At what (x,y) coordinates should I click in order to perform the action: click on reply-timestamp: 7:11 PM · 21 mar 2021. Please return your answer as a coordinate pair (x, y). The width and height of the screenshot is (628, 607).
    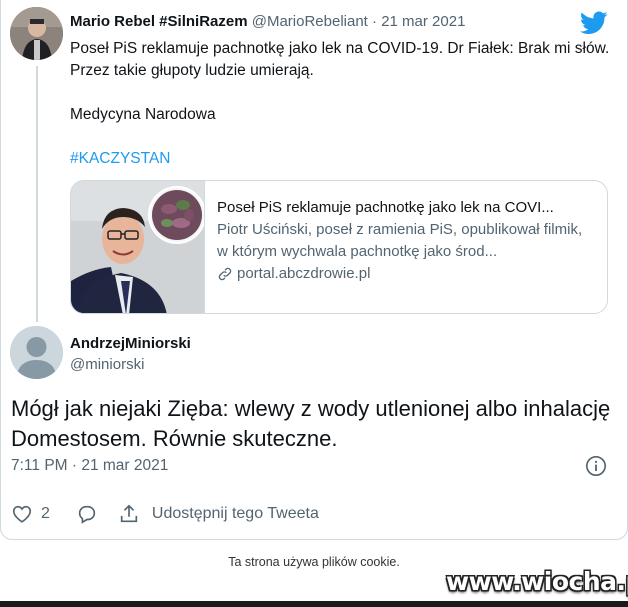
    Looking at the image, I should click on (89, 466).